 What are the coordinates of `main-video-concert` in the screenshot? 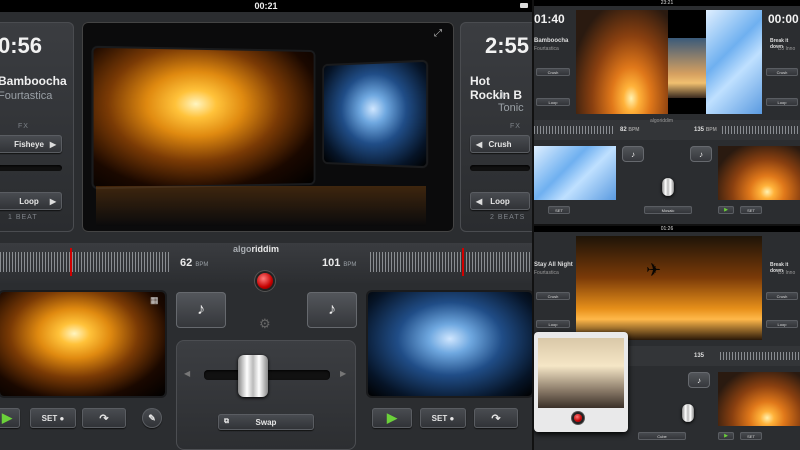 It's located at (203, 117).